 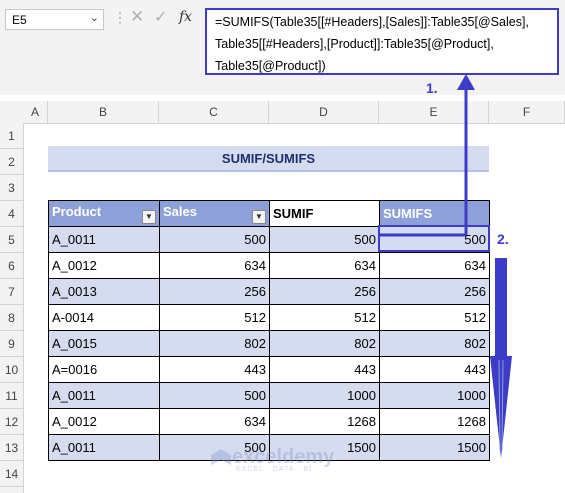 What do you see at coordinates (432, 88) in the screenshot?
I see `step1-label: 1.` at bounding box center [432, 88].